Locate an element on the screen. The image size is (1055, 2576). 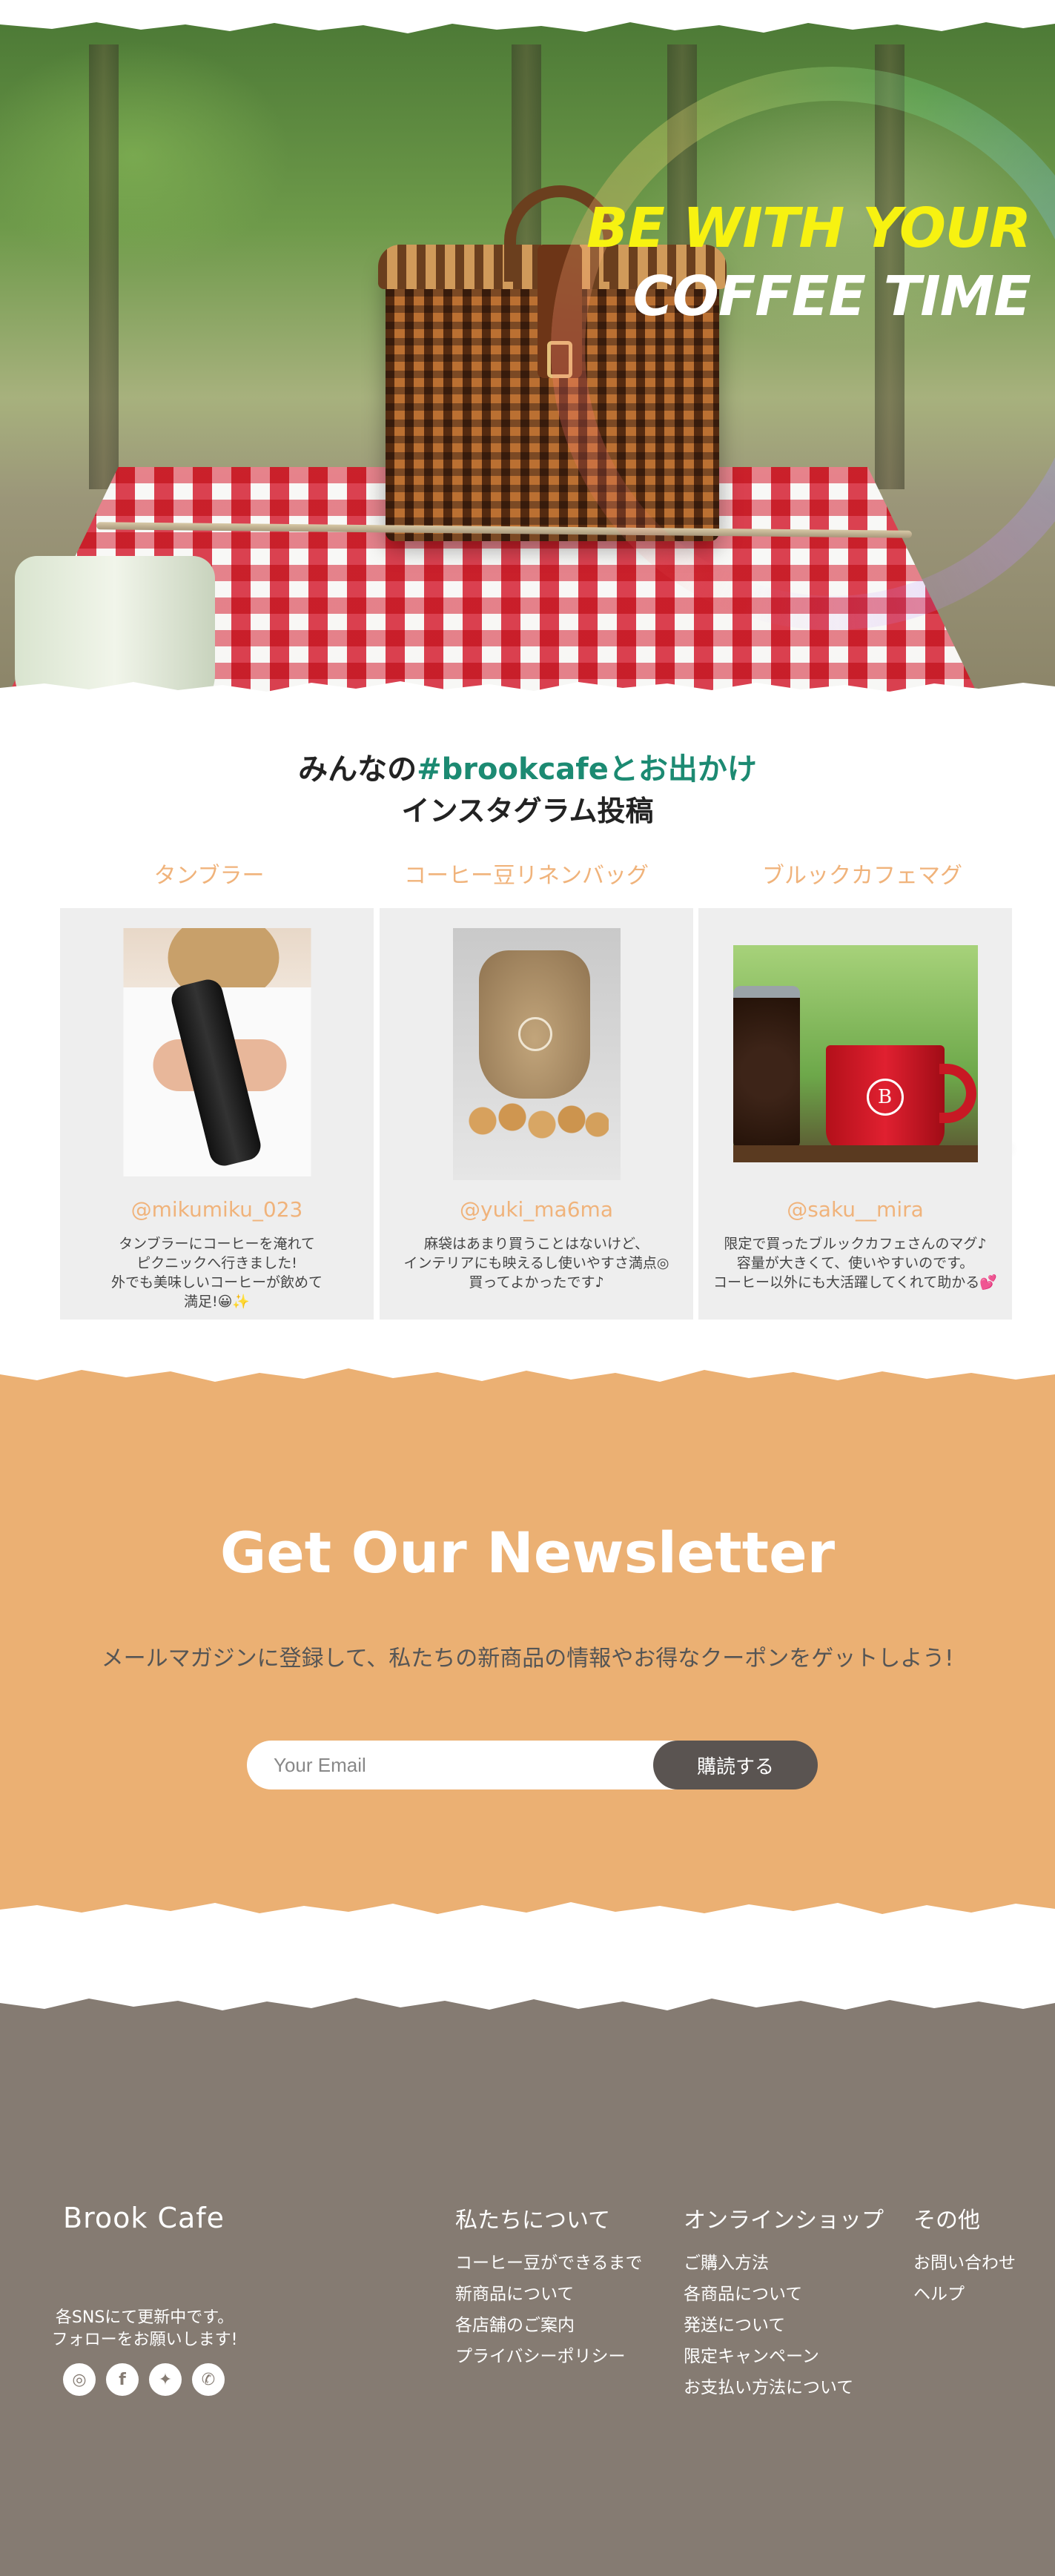
footer-link: 各店舗のご案内 is located at coordinates (549, 2325).